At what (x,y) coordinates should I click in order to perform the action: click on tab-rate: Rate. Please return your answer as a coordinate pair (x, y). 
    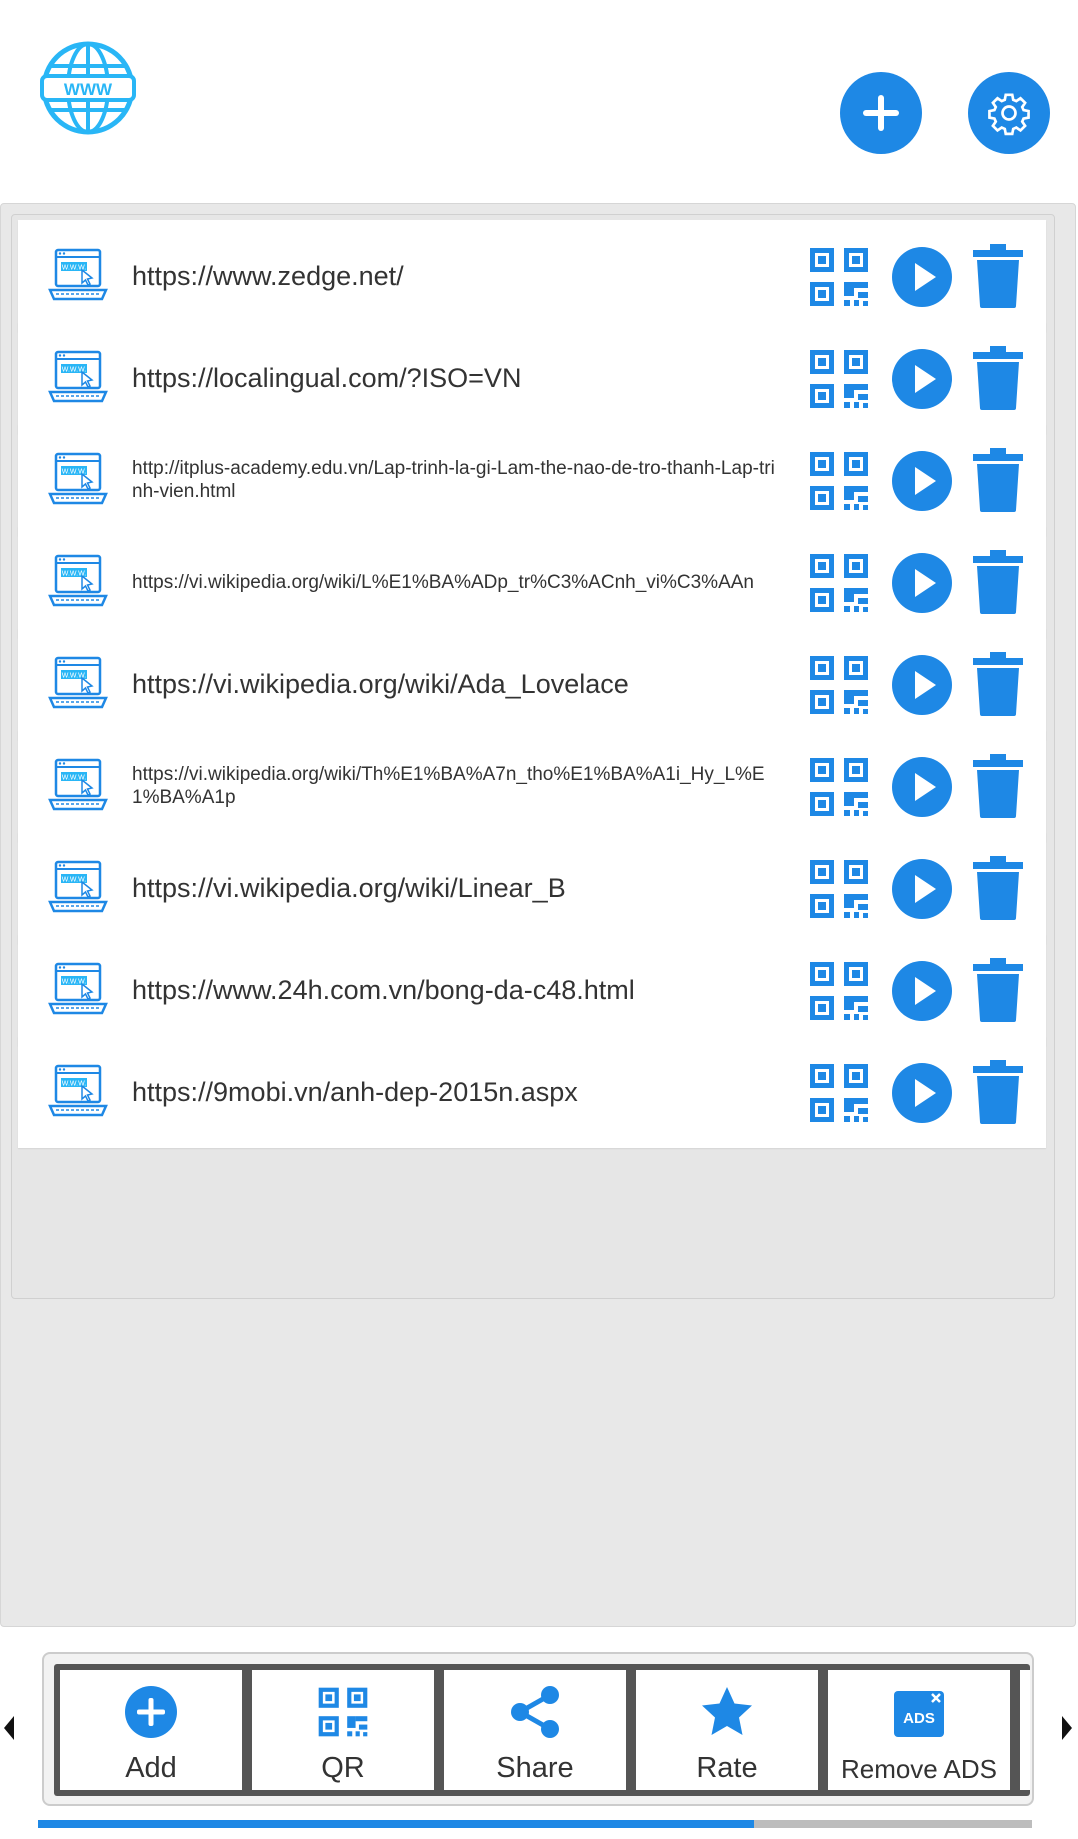
    Looking at the image, I should click on (727, 1730).